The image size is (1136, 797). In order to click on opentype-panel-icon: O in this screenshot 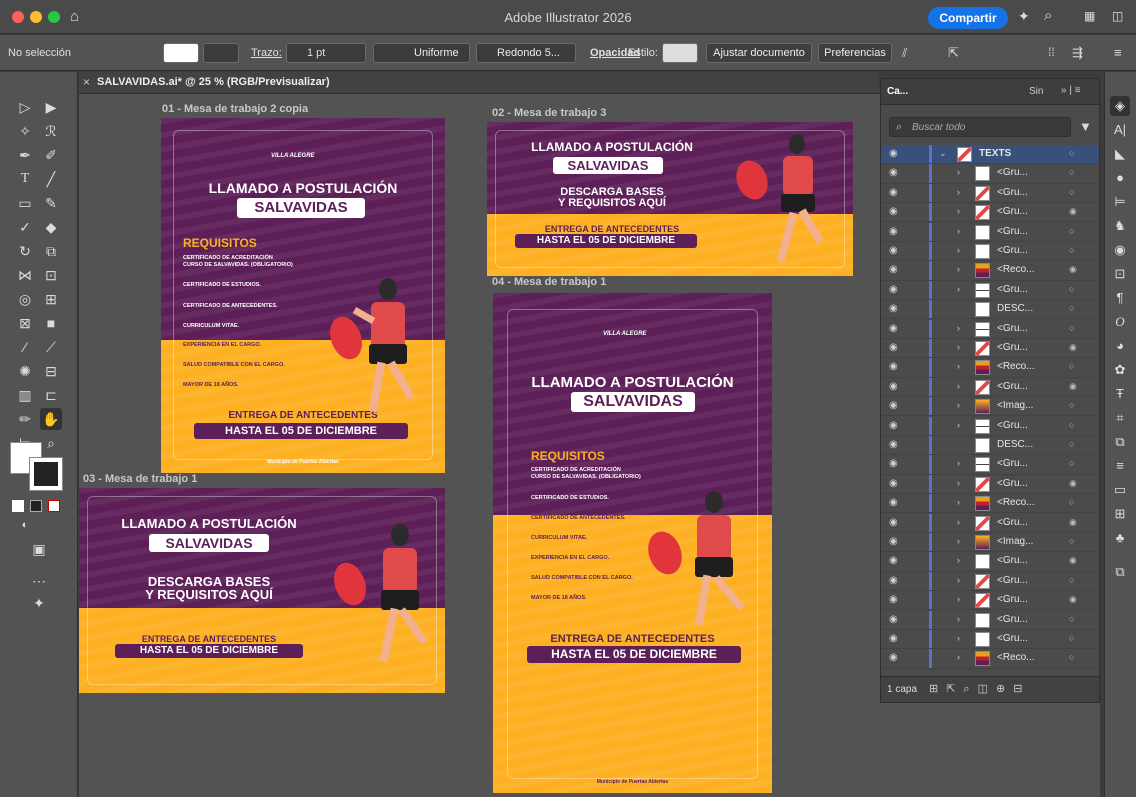, I will do `click(1120, 322)`.